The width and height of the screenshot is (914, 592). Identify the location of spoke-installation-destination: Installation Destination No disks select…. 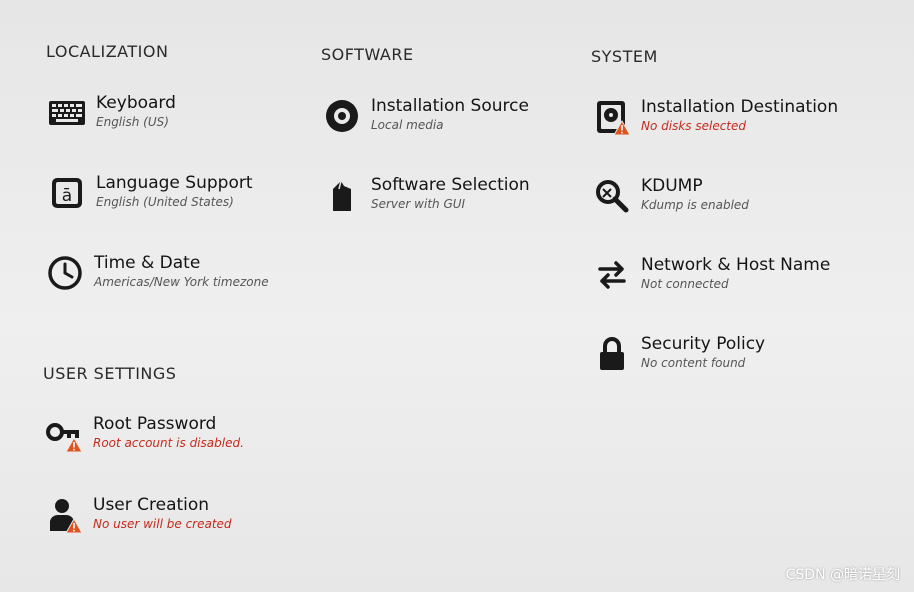
(715, 116).